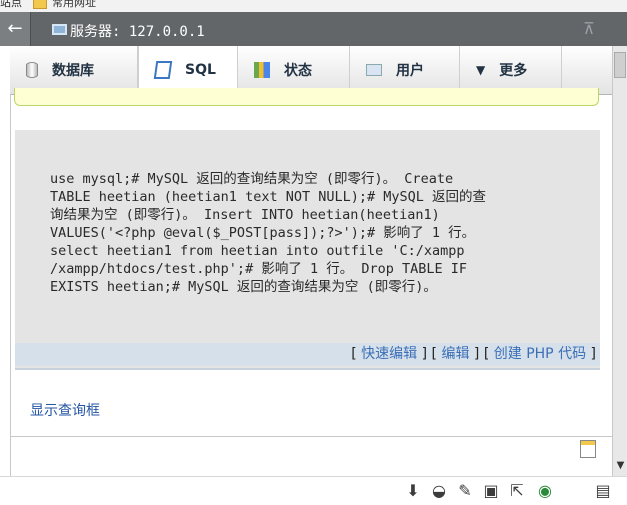 The width and height of the screenshot is (627, 505). I want to click on tab-label: 状态, so click(298, 71).